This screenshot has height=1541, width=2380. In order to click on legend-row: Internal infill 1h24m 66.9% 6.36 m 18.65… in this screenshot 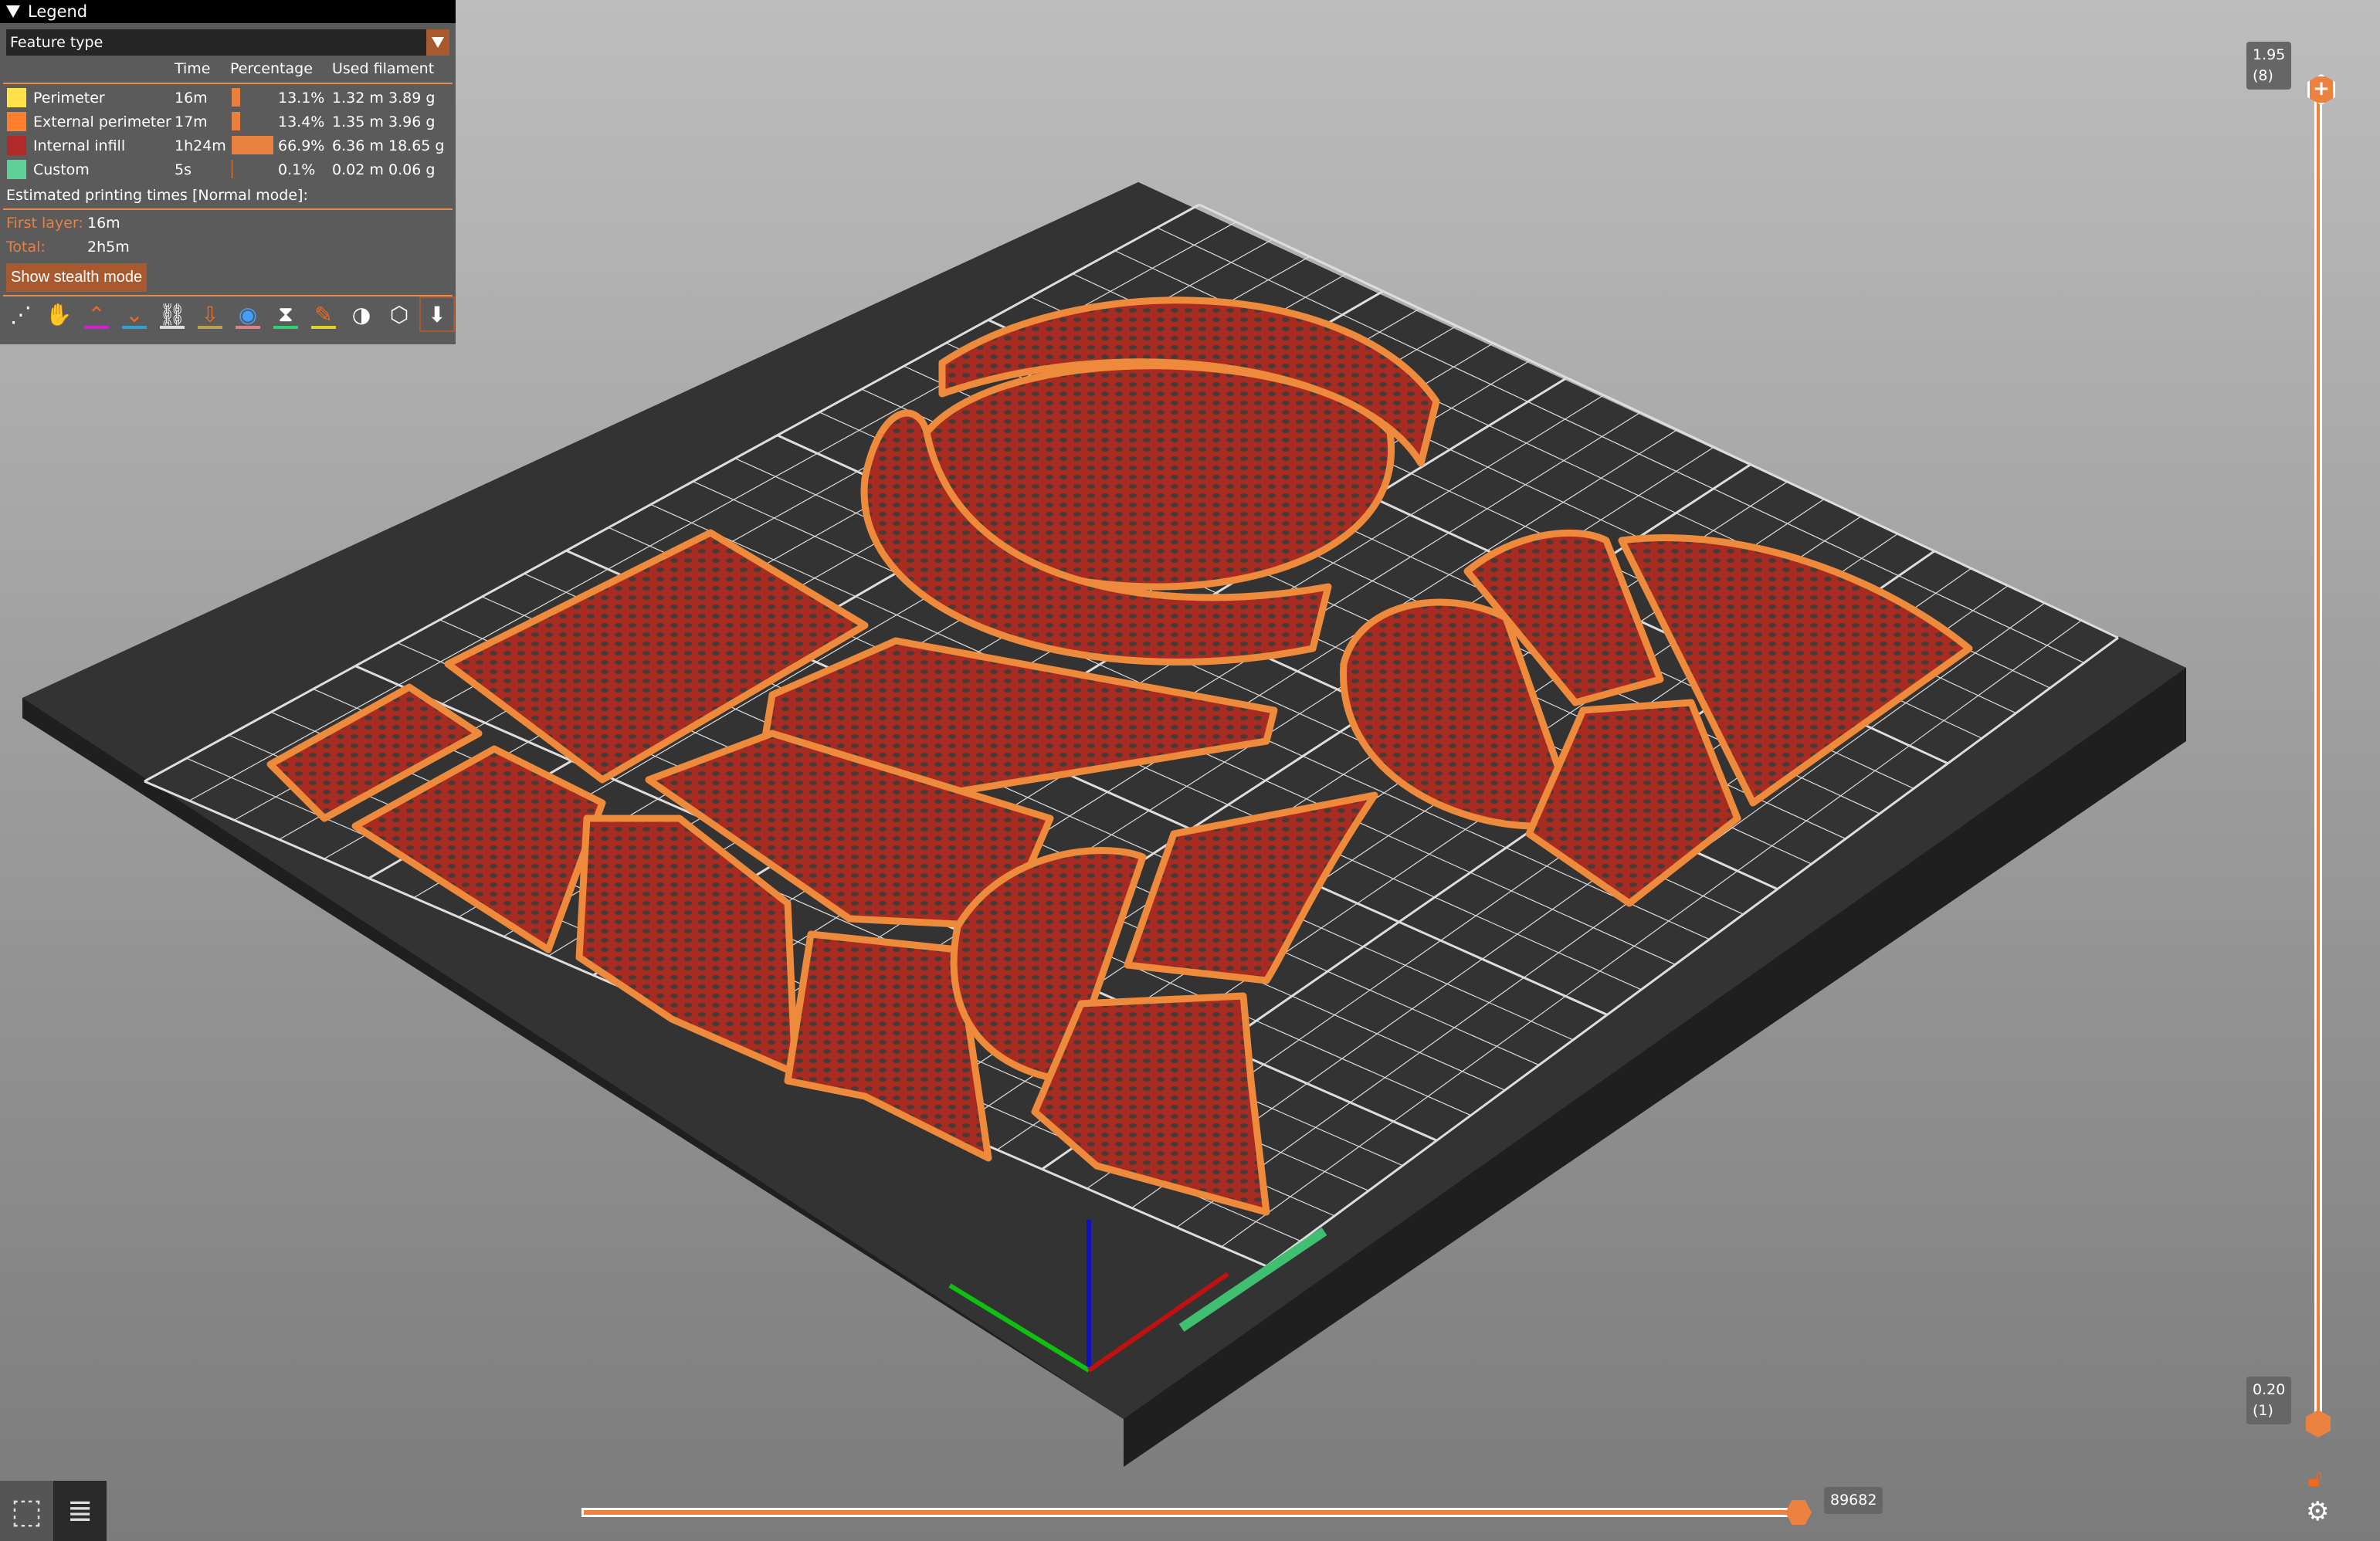, I will do `click(228, 145)`.